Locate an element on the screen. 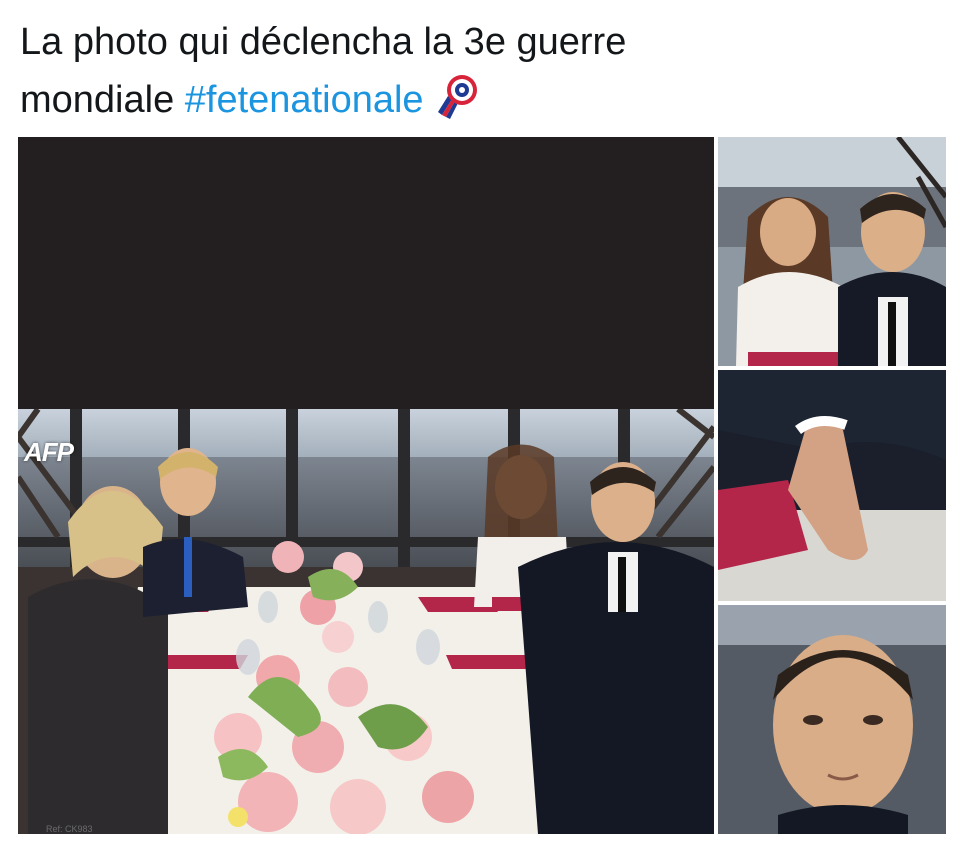 Image resolution: width=960 pixels, height=846 pixels. side-photo-hand is located at coordinates (832, 485).